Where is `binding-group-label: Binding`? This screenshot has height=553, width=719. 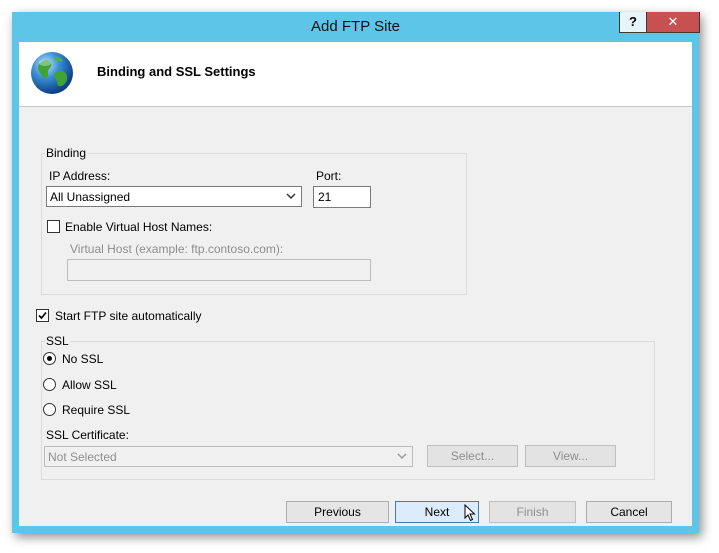 binding-group-label: Binding is located at coordinates (66, 153).